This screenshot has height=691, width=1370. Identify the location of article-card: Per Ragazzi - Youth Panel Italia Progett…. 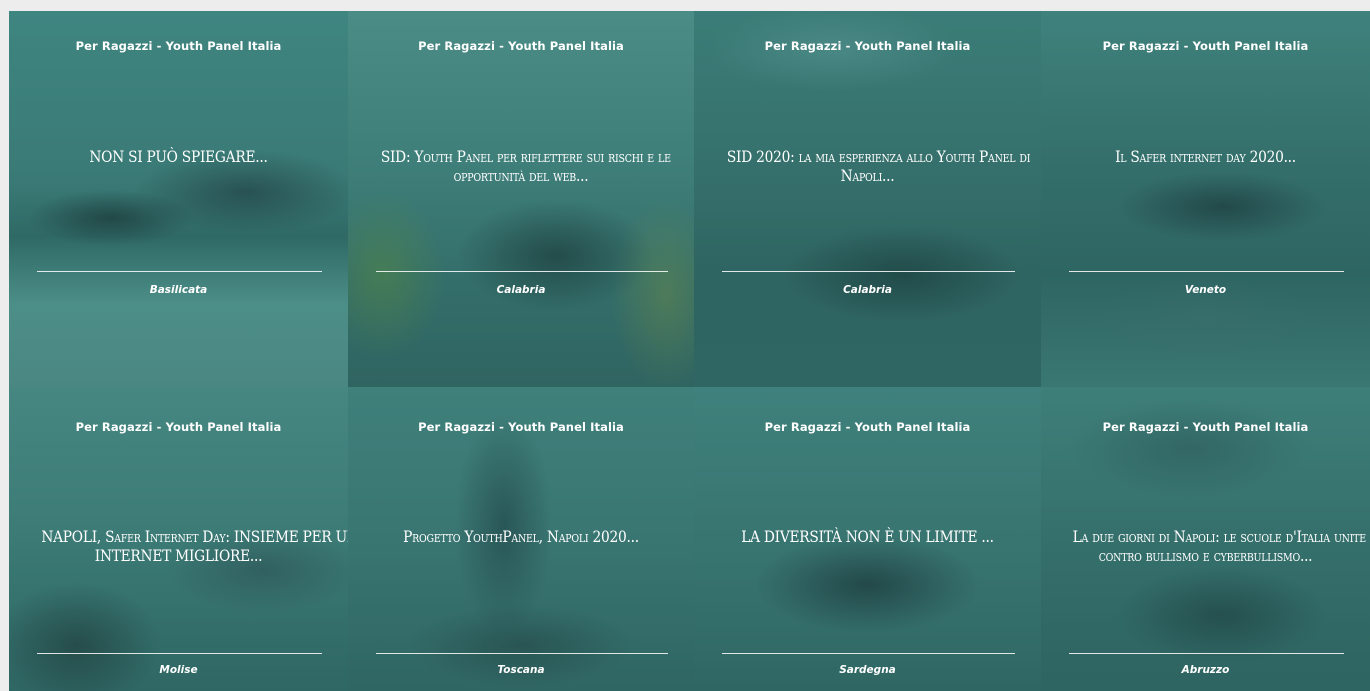
(521, 539).